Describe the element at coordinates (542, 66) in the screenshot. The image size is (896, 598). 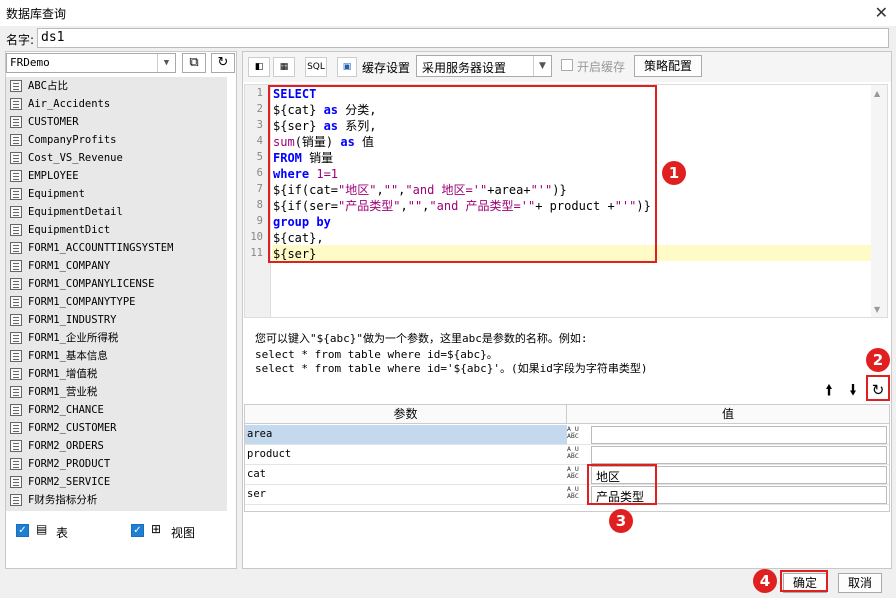
I see `chevron-down-icon: ▼` at that location.